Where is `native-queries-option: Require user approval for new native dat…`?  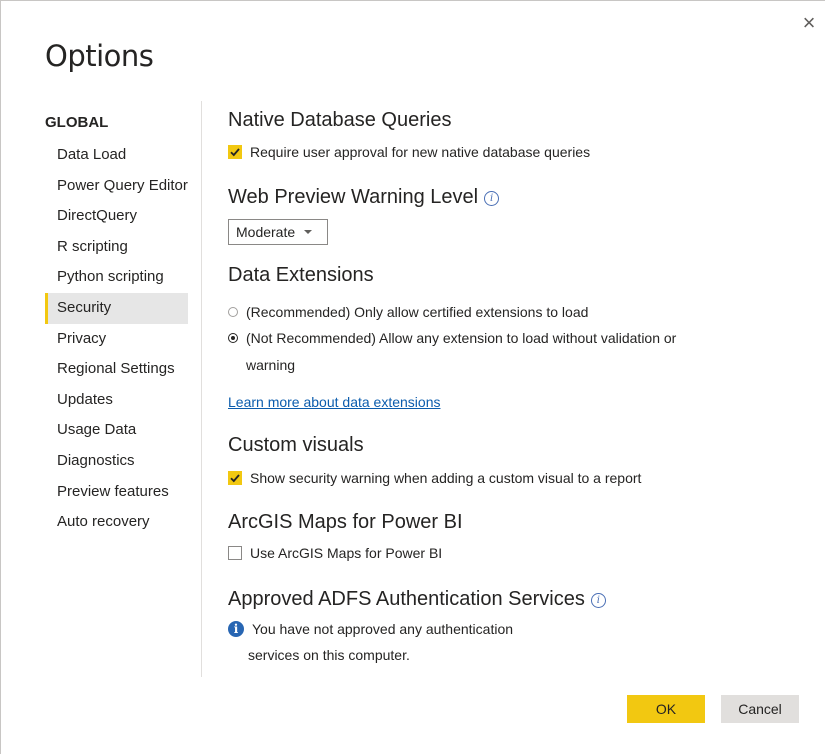 native-queries-option: Require user approval for new native dat… is located at coordinates (409, 152).